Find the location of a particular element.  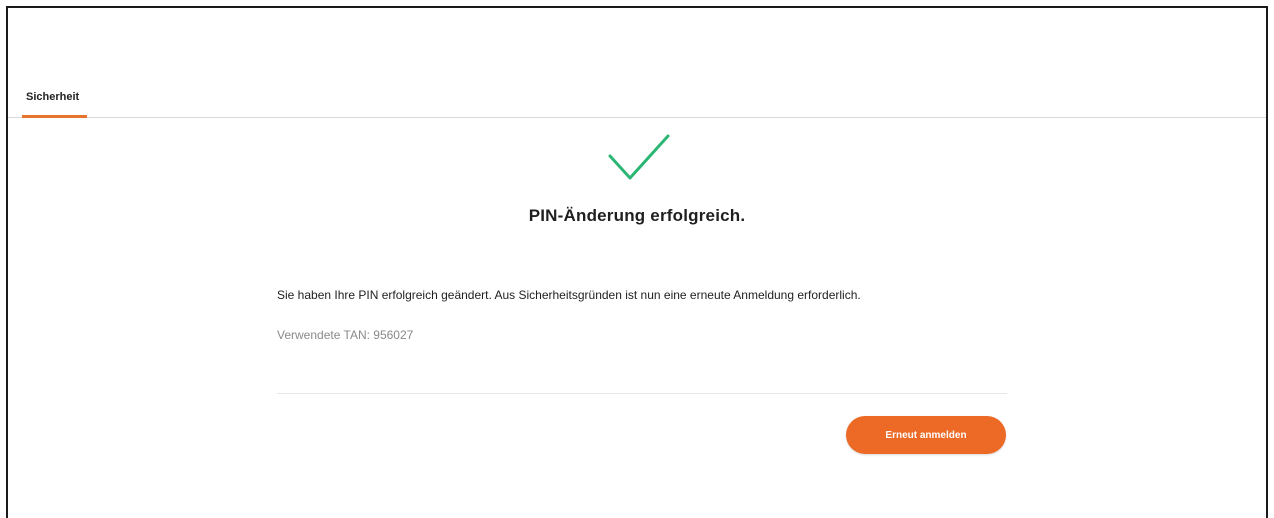

active-tab-indicator is located at coordinates (55, 116).